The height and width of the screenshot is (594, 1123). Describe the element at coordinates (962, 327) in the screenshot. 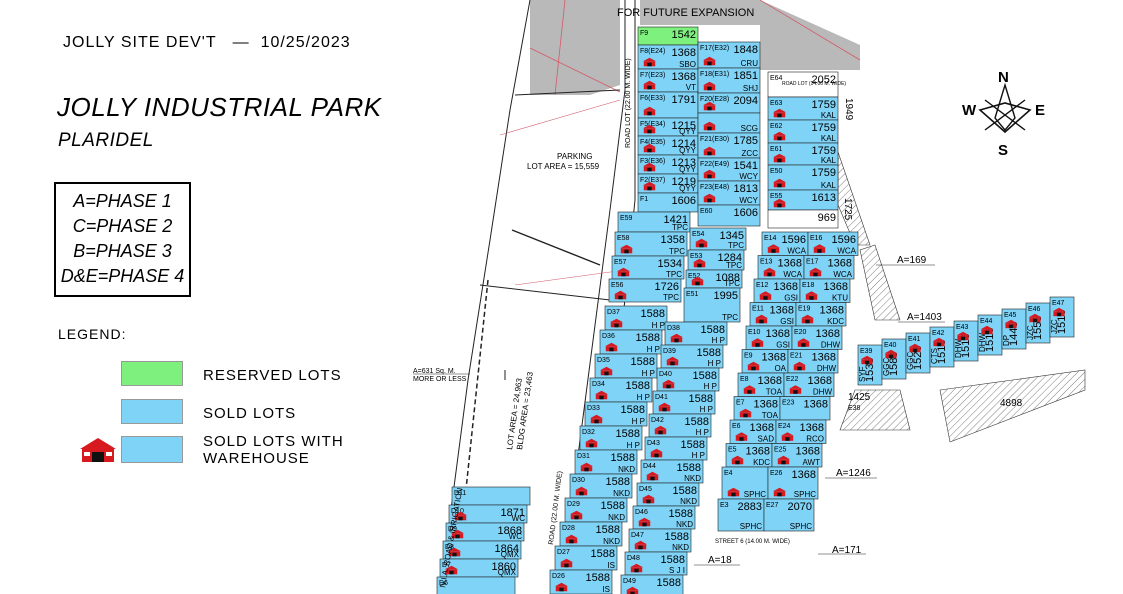

I see `lot-id: E43` at that location.